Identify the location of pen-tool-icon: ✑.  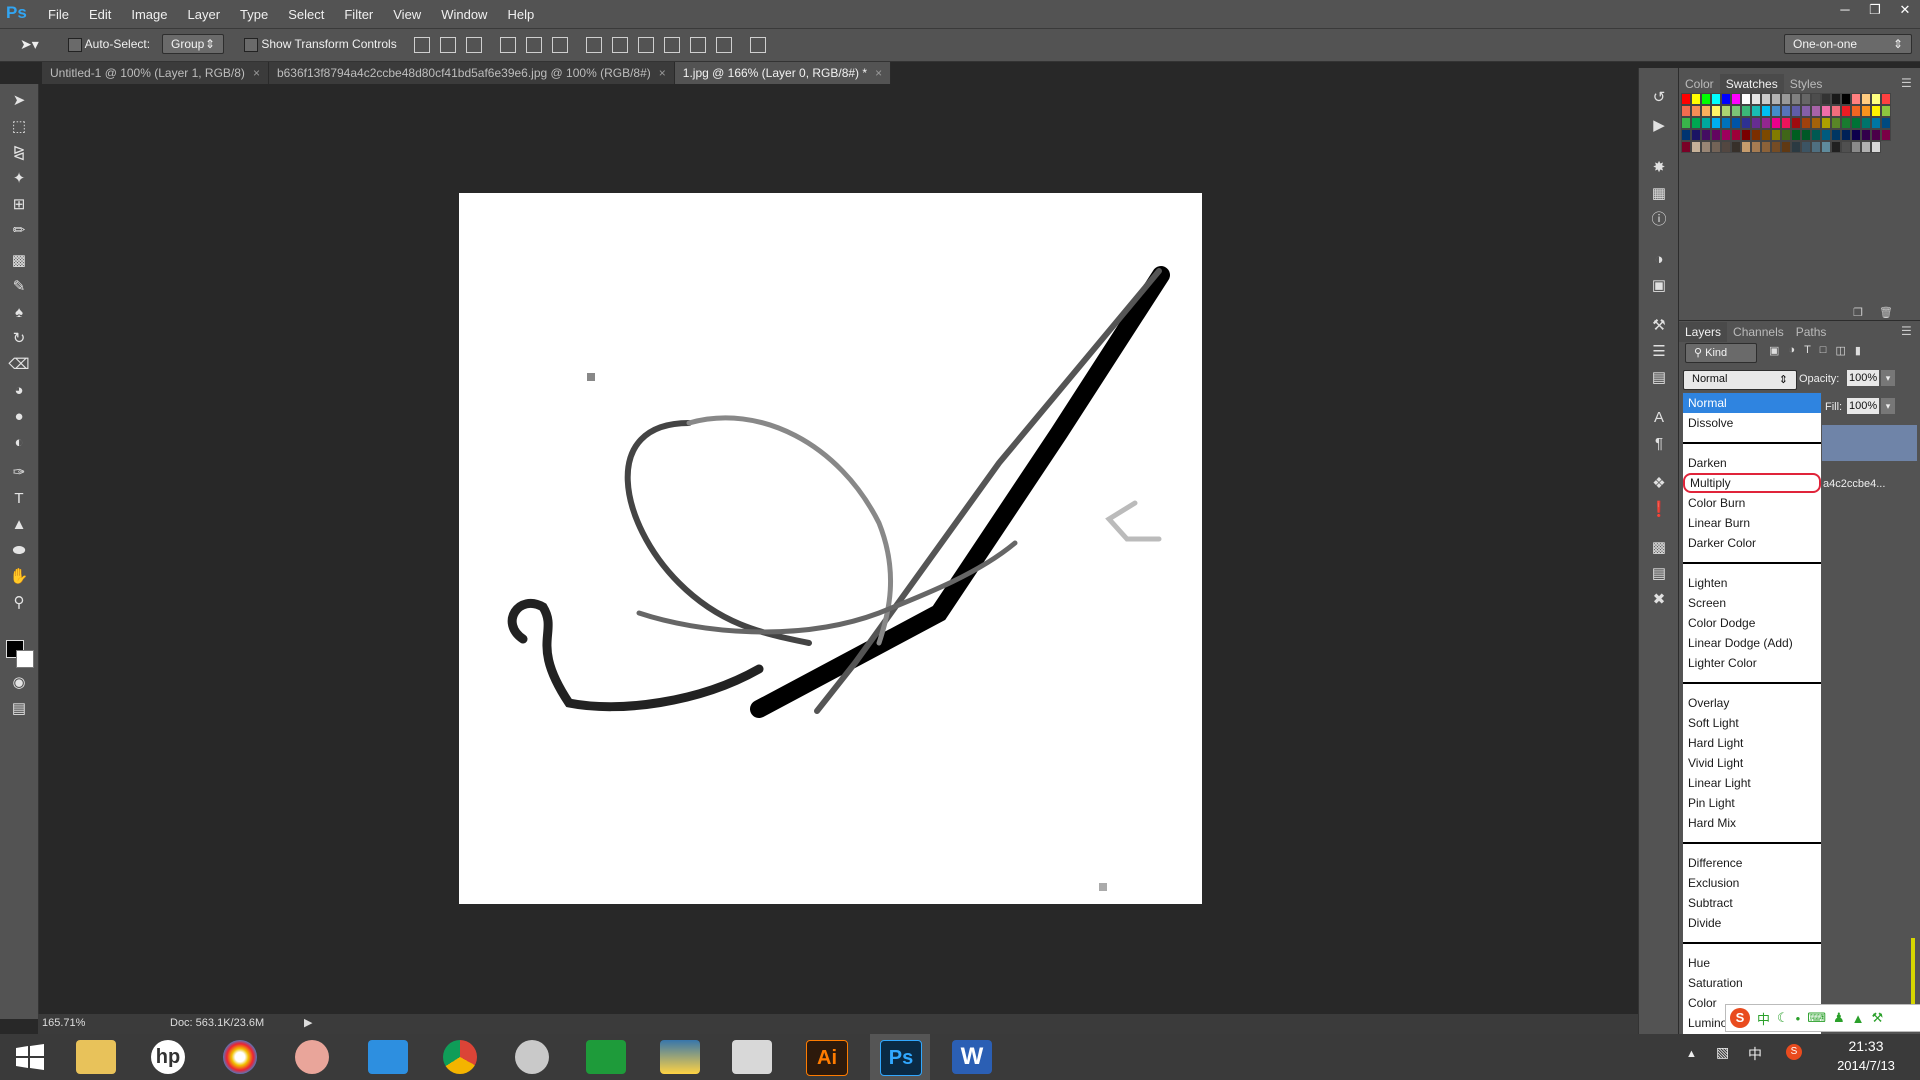
(19, 473).